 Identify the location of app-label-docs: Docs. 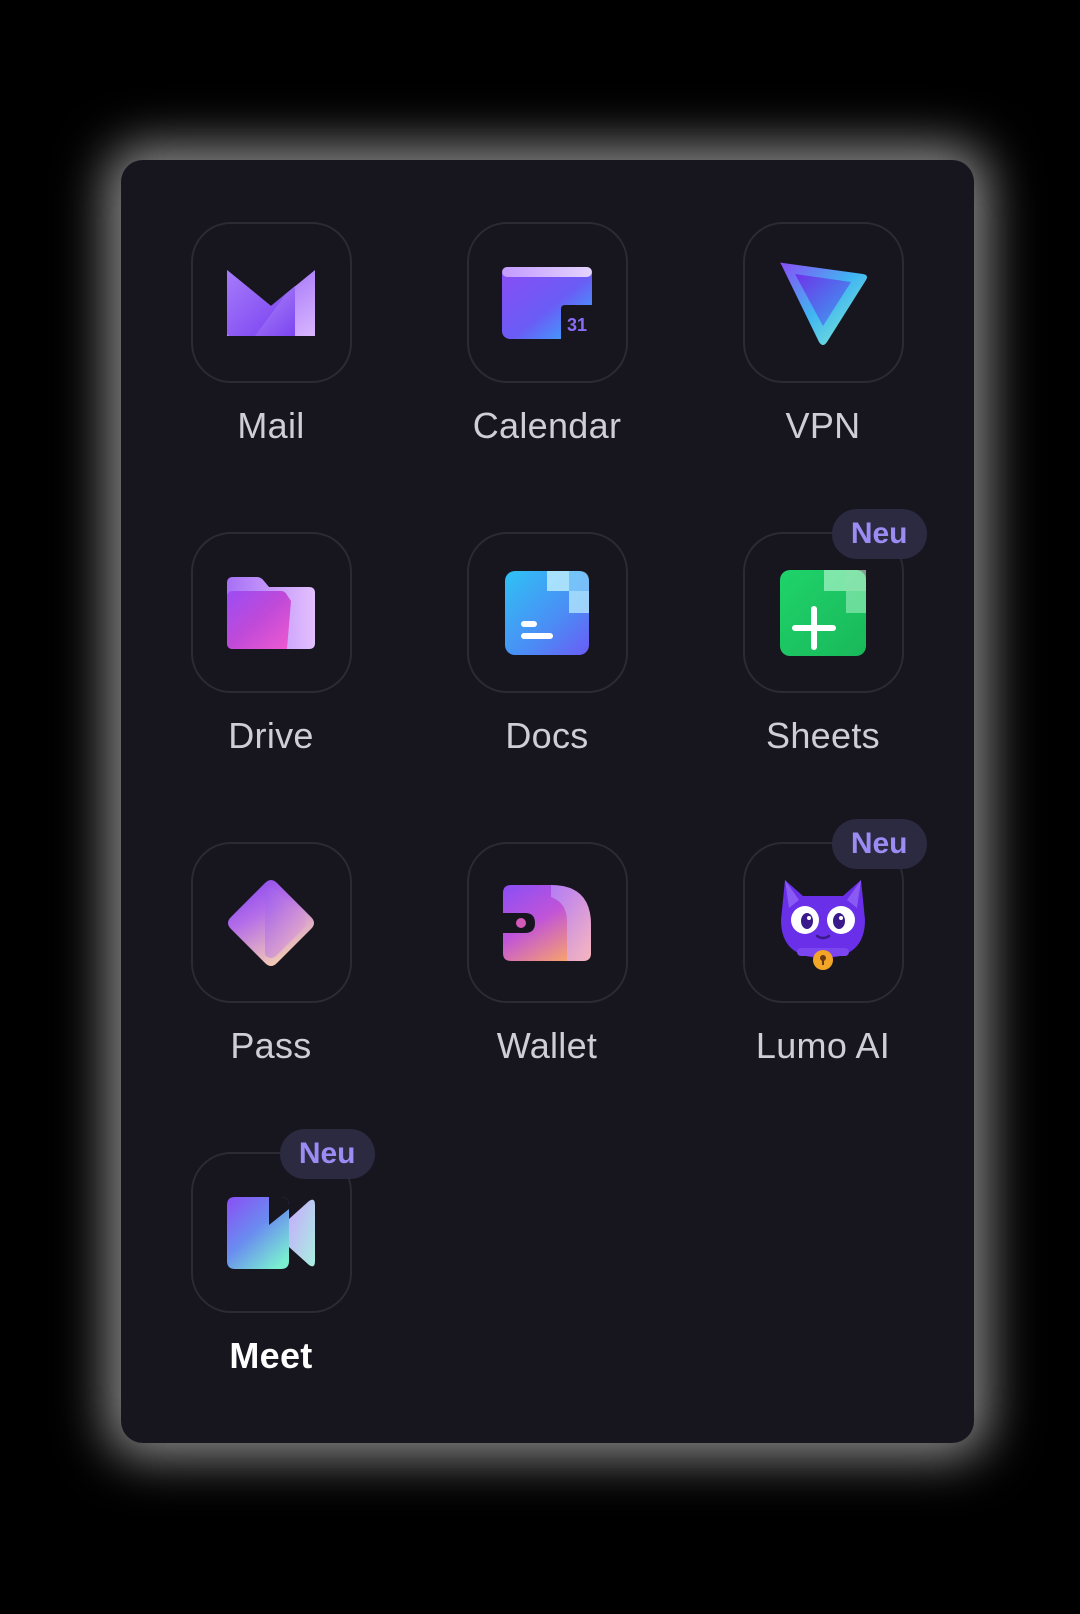
(547, 735).